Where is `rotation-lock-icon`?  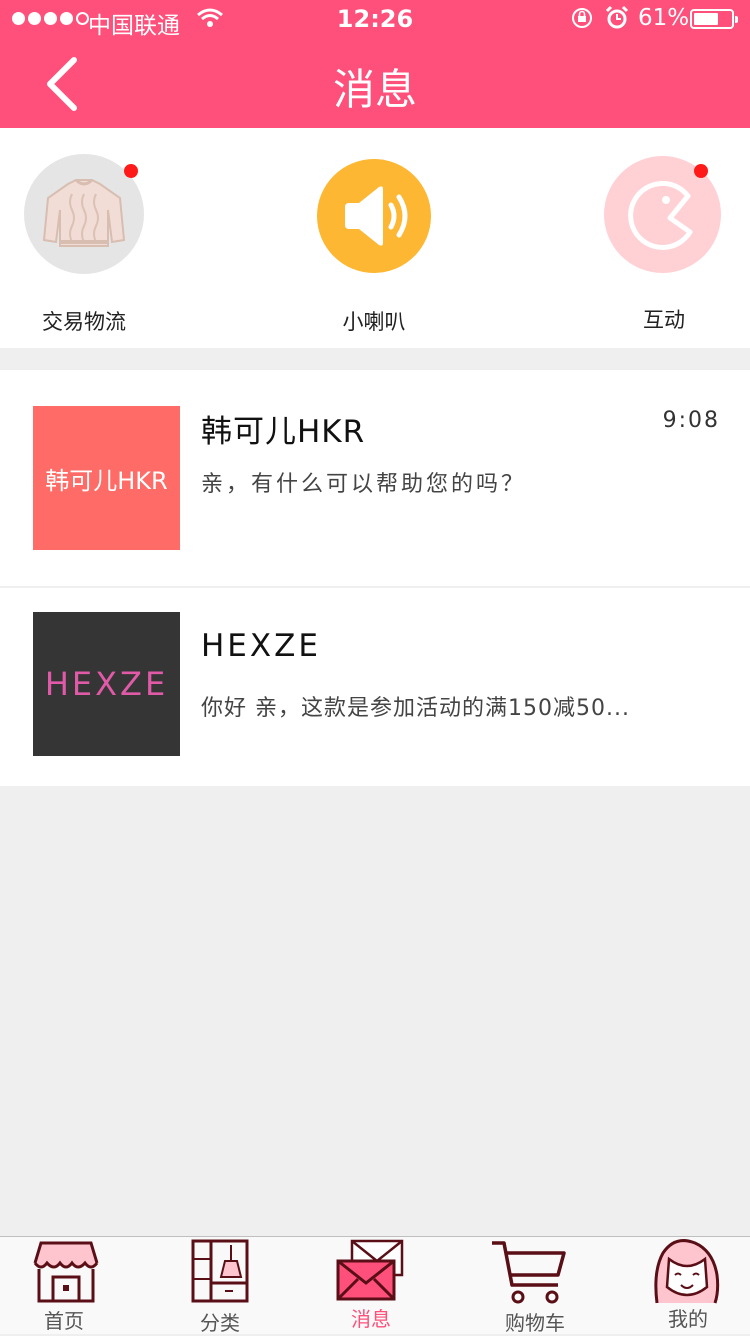 rotation-lock-icon is located at coordinates (582, 20).